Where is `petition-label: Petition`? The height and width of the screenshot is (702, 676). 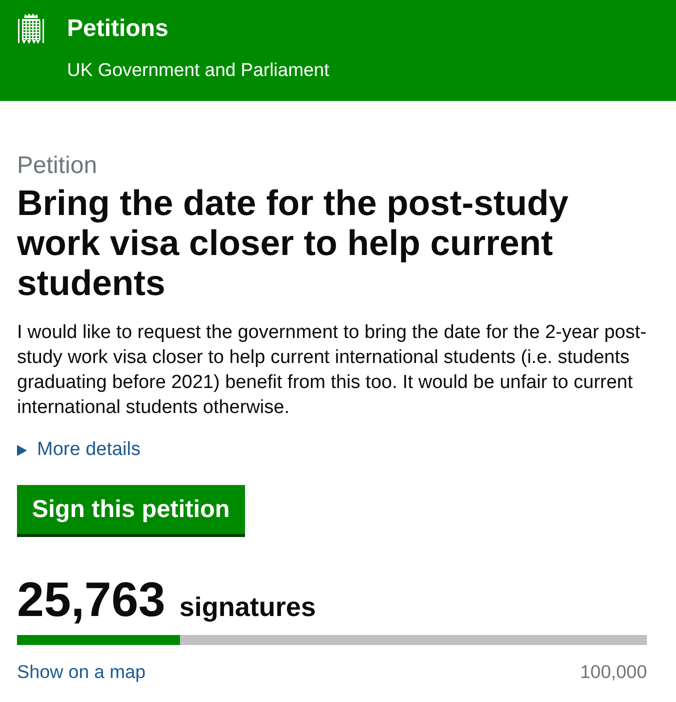 petition-label: Petition is located at coordinates (57, 166).